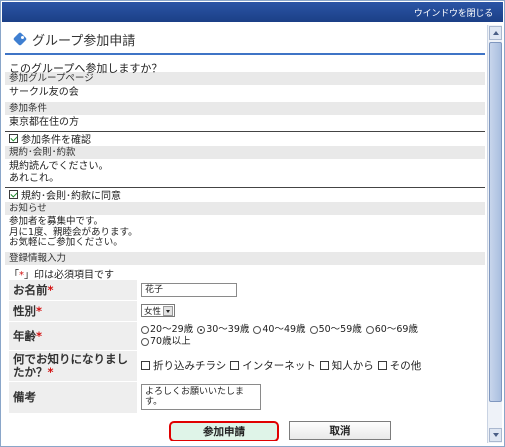  I want to click on name-row: お名前* 花子, so click(244, 289).